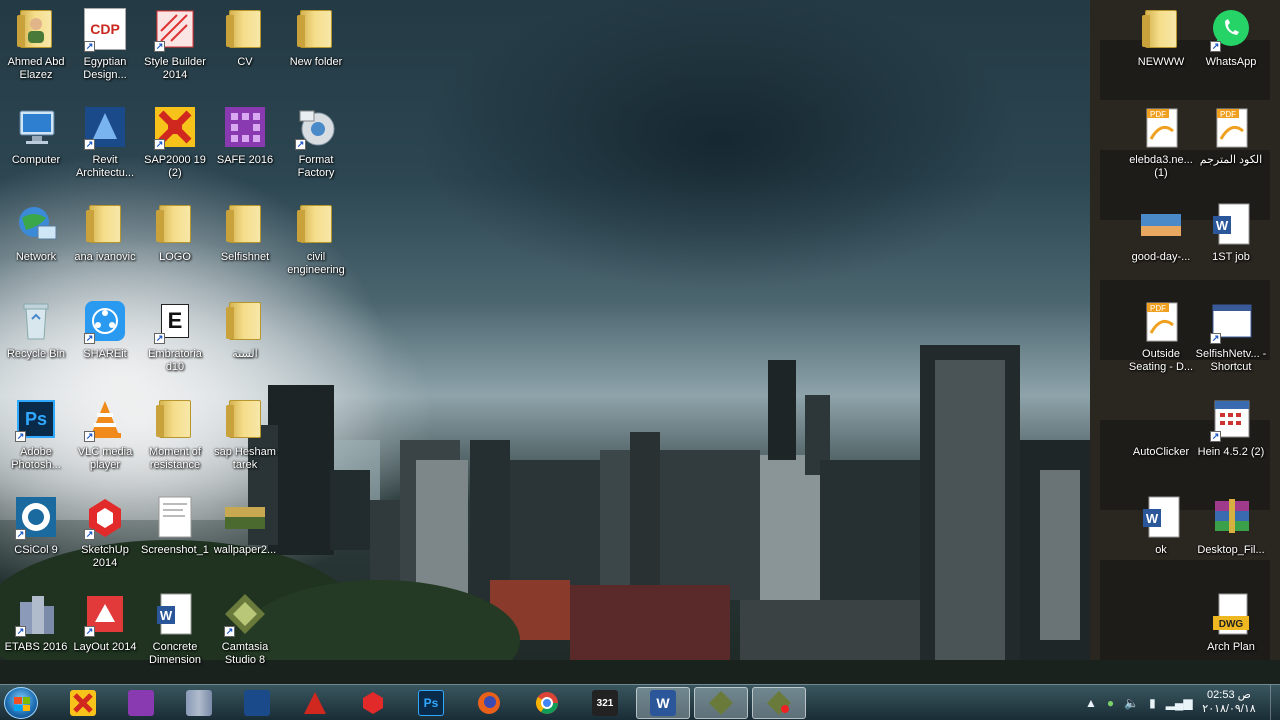  Describe the element at coordinates (36, 232) in the screenshot. I see `desktop-icon-network: Network` at that location.